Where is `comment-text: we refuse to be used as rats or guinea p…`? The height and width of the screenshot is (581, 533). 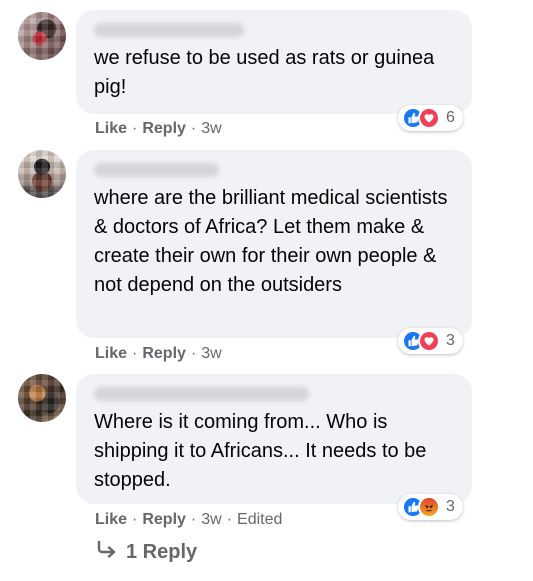 comment-text: we refuse to be used as rats or guinea p… is located at coordinates (264, 72).